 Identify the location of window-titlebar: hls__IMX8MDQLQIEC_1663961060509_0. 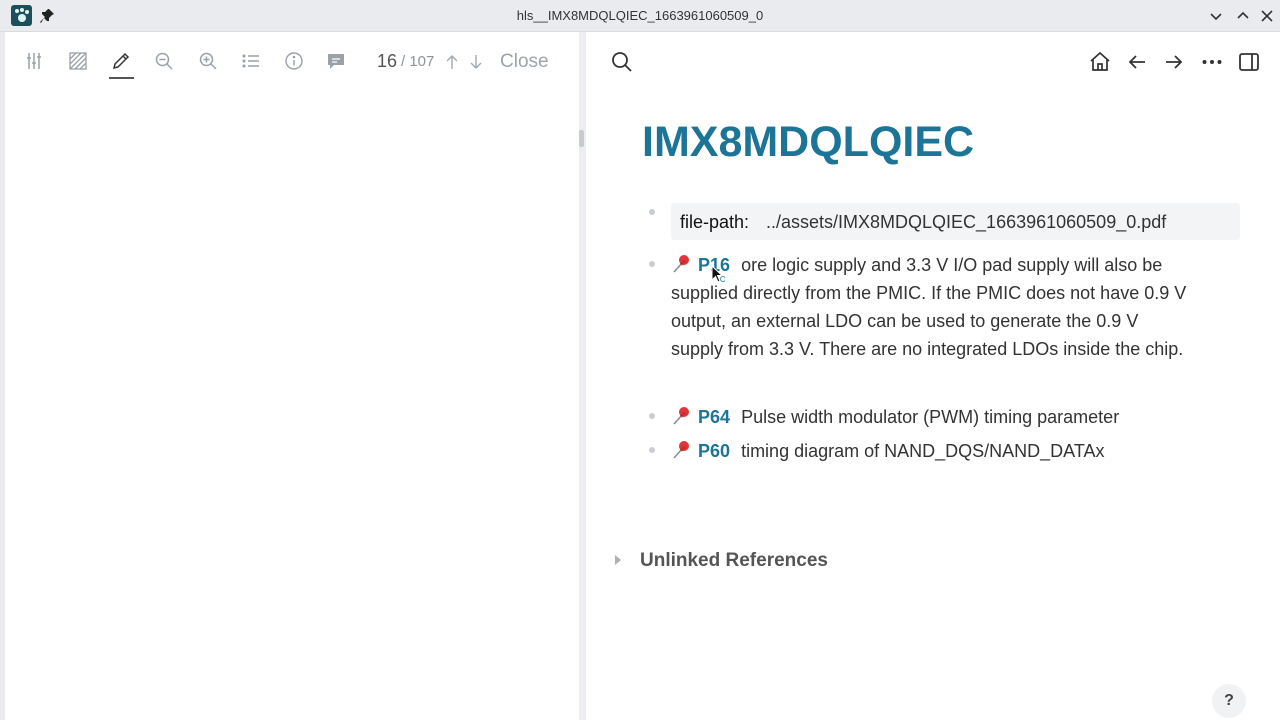
(640, 16).